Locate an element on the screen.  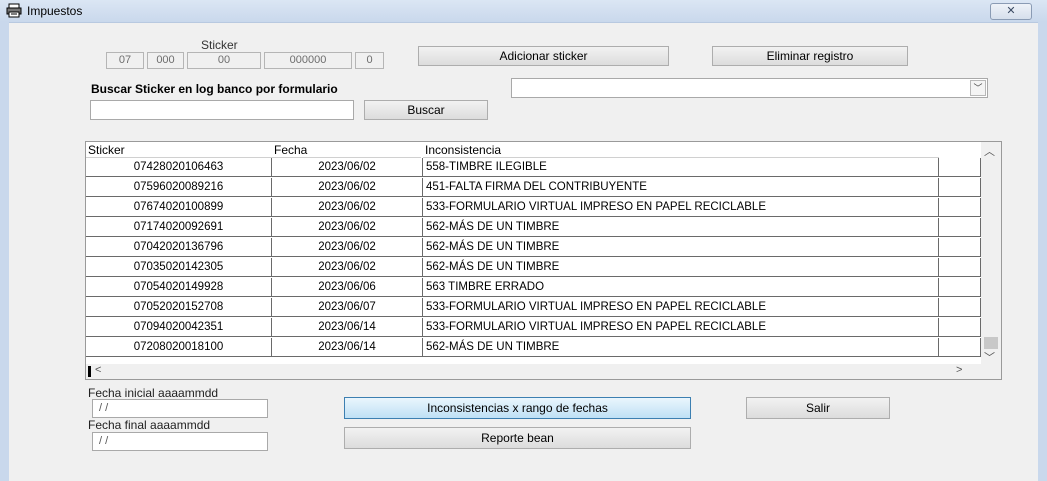
printer-app-icon is located at coordinates (14, 10).